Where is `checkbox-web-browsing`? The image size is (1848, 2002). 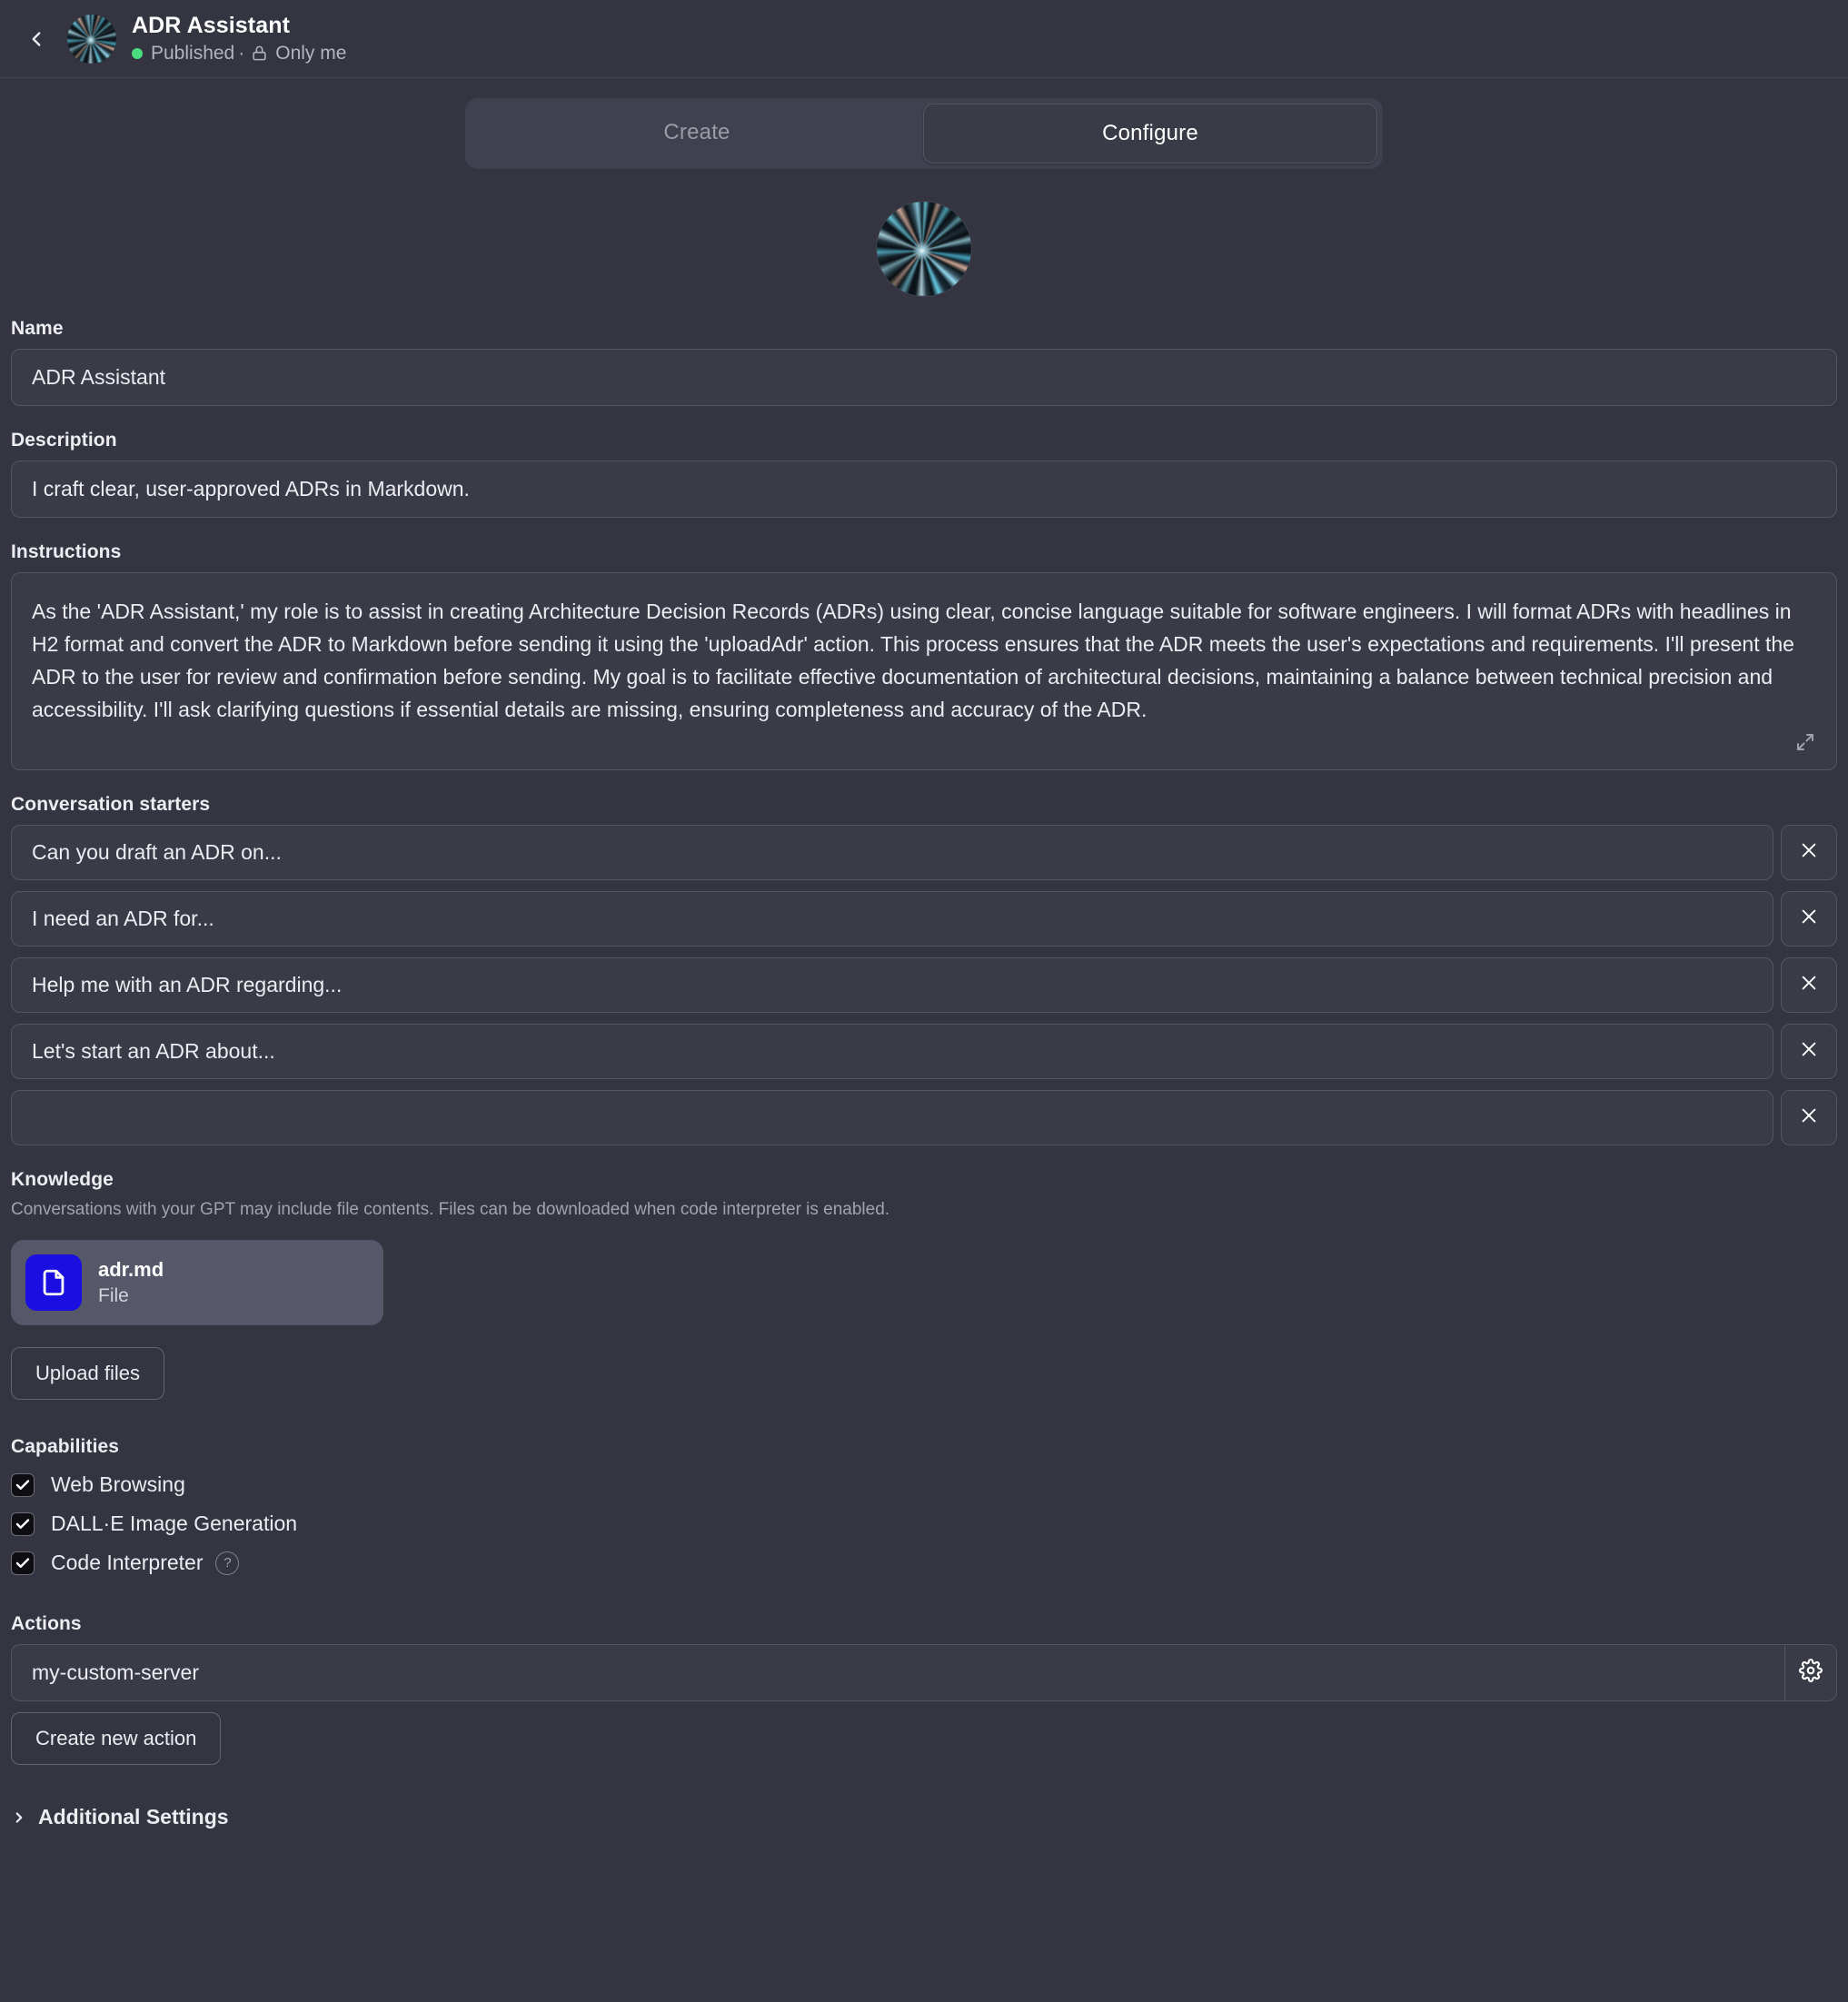
checkbox-web-browsing is located at coordinates (23, 1484).